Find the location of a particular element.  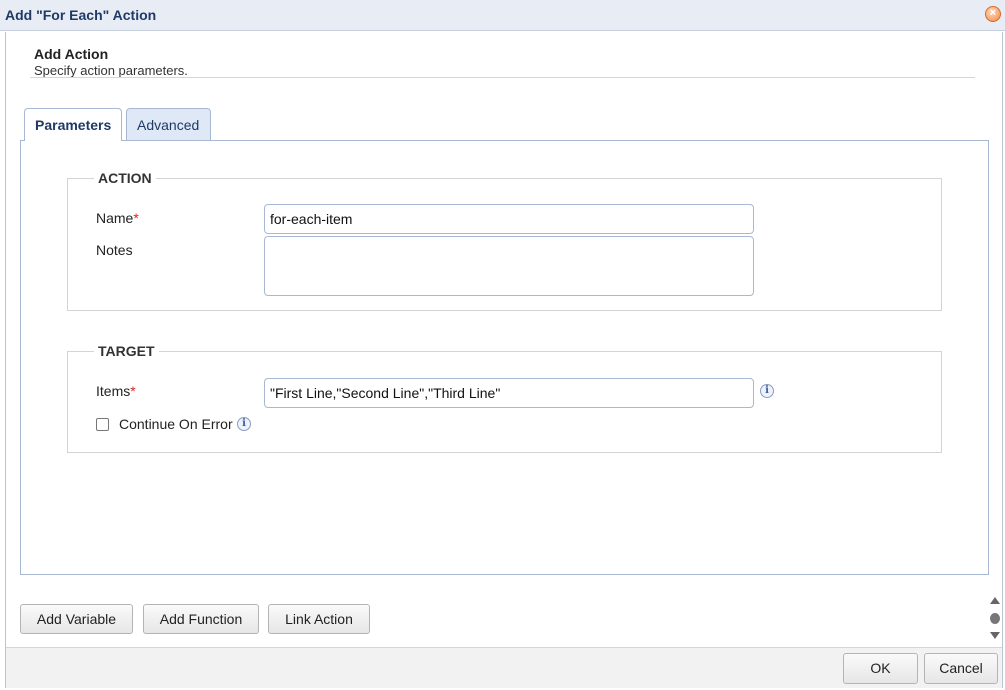

name-label-text: Name is located at coordinates (115, 218).